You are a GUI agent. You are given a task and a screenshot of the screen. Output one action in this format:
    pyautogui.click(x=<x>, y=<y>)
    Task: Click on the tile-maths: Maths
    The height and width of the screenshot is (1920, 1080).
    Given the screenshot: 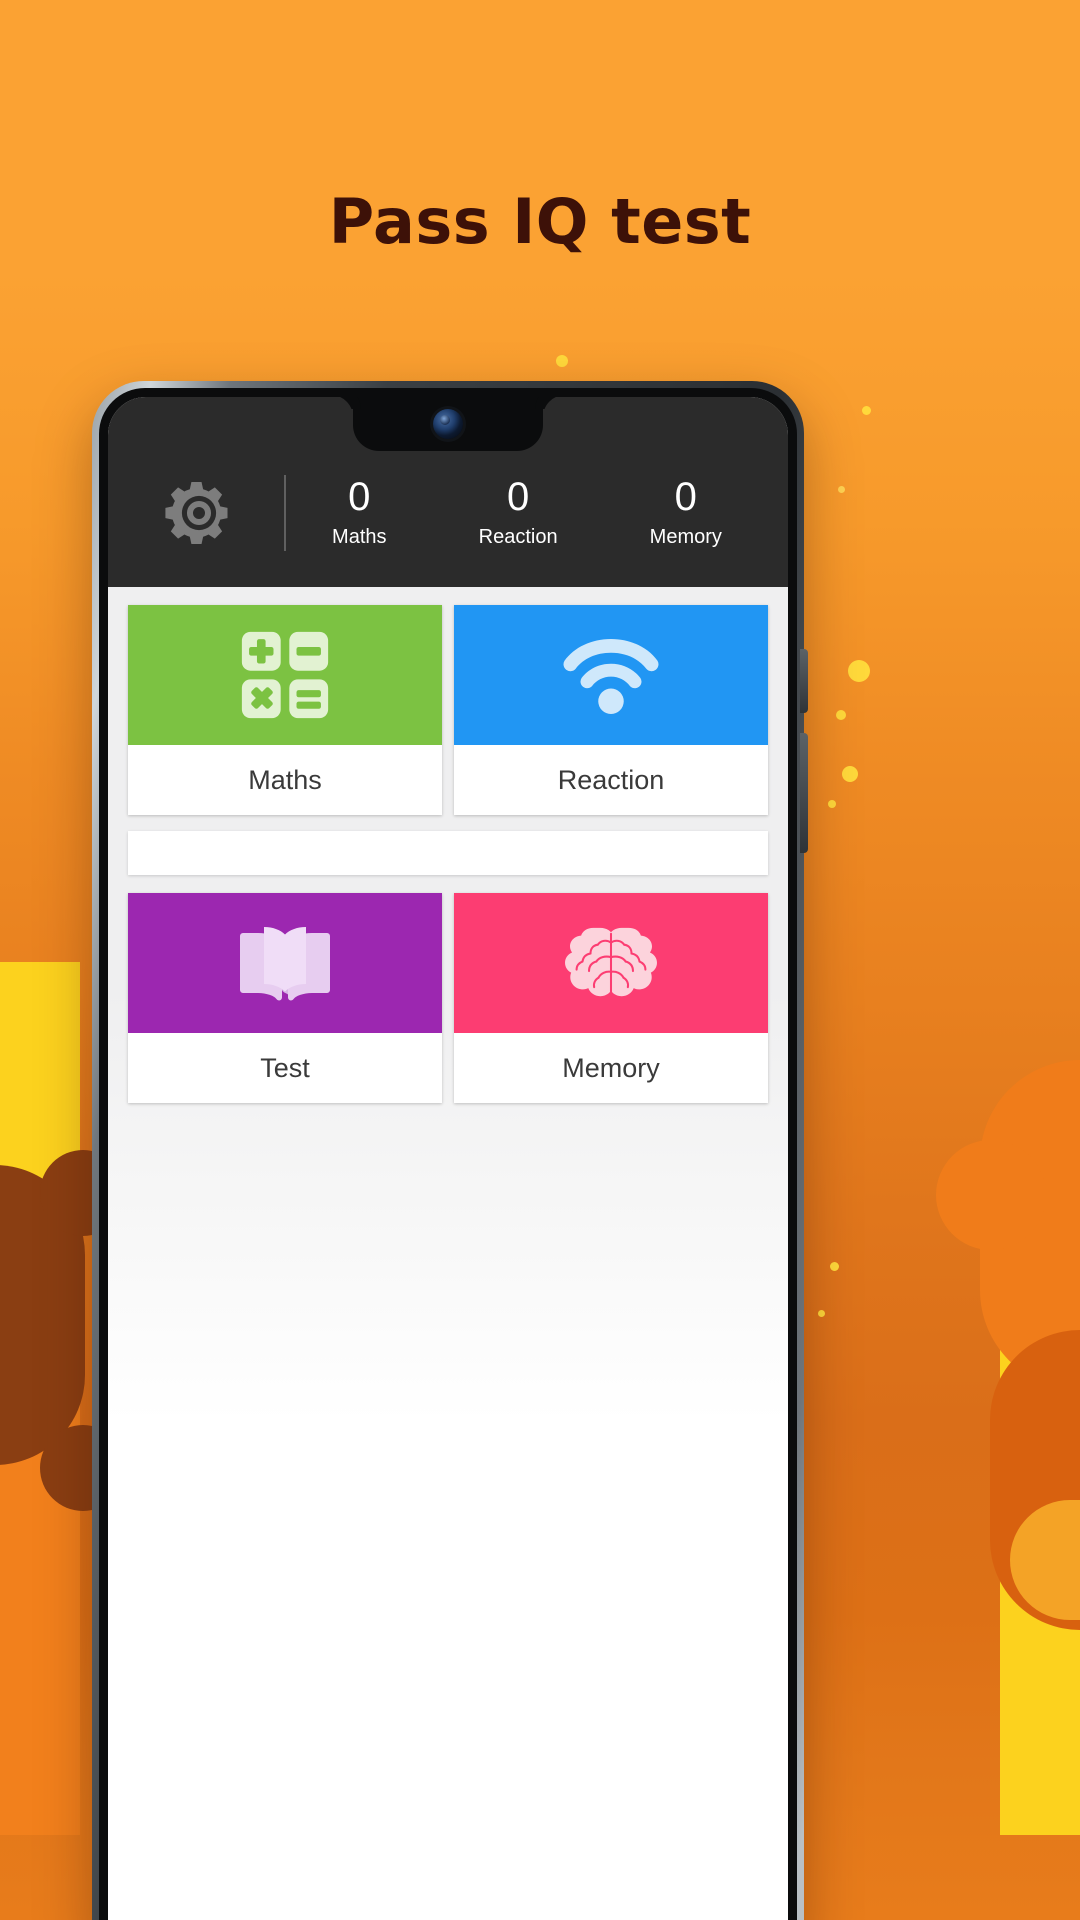 What is the action you would take?
    pyautogui.click(x=285, y=710)
    